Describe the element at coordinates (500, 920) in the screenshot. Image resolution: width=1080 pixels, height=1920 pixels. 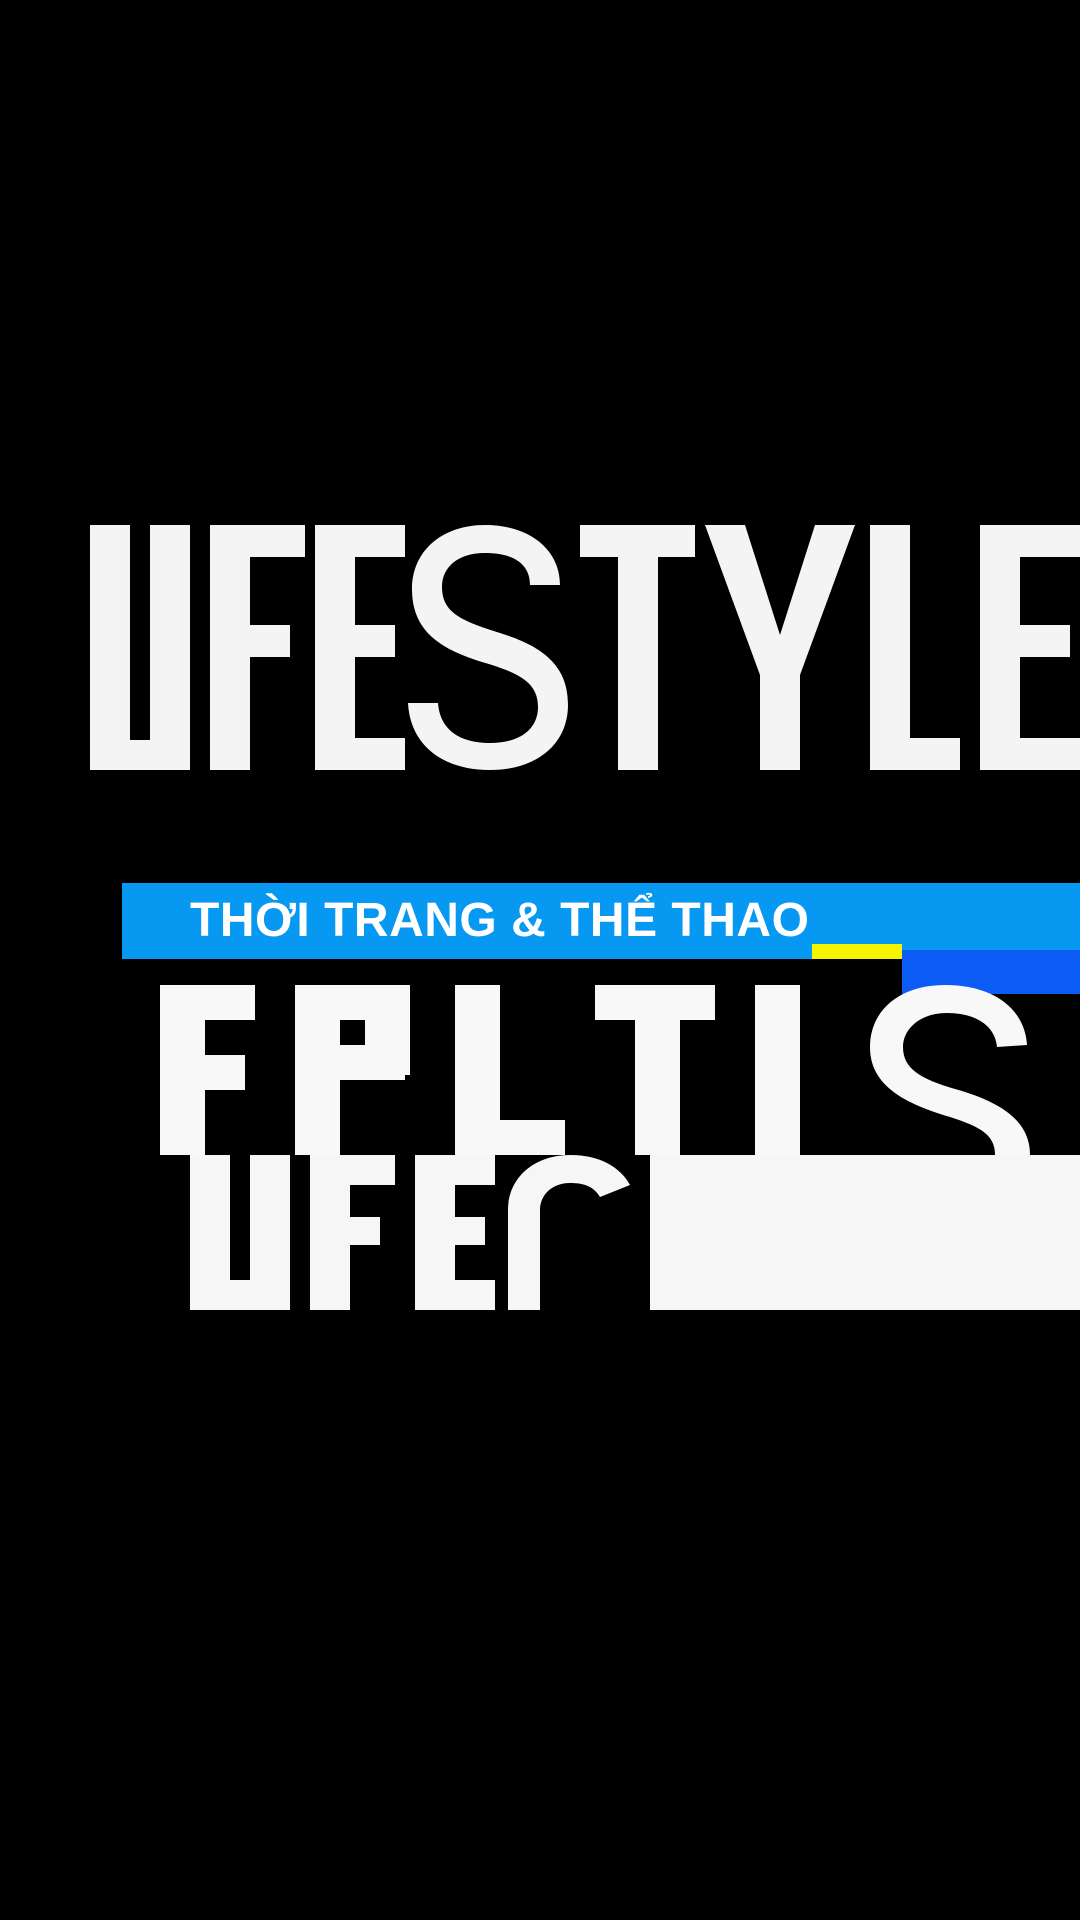
I see `banner-label: THỜI TRANG & THỂ THAO` at that location.